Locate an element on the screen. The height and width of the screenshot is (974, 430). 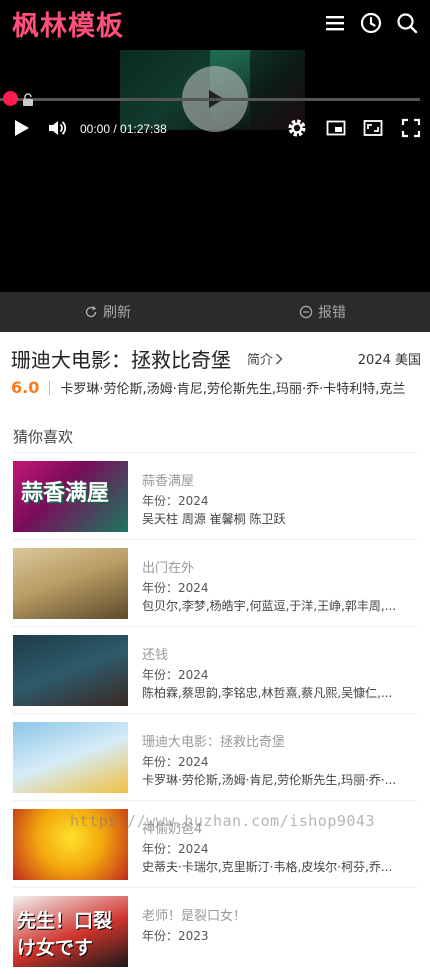
time-display: 00:00 / 01:27:38 is located at coordinates (123, 129).